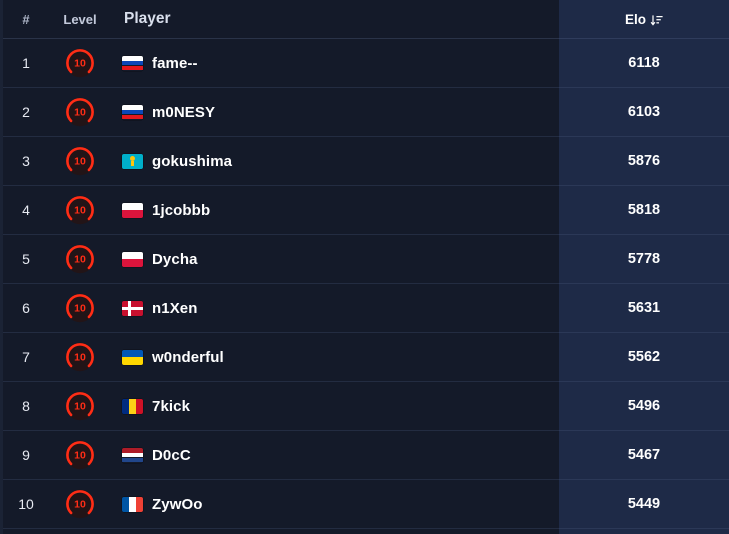  I want to click on cell-elo: 5778, so click(644, 259).